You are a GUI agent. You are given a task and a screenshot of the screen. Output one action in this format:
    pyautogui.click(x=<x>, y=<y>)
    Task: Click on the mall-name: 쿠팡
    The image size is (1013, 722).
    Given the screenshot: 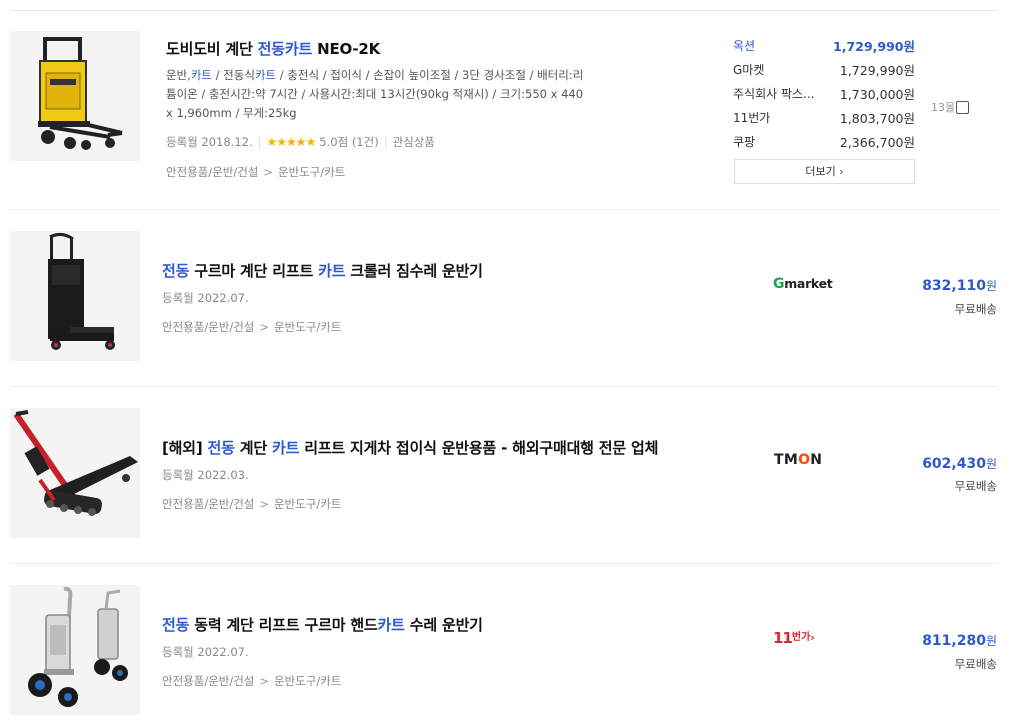 What is the action you would take?
    pyautogui.click(x=744, y=141)
    